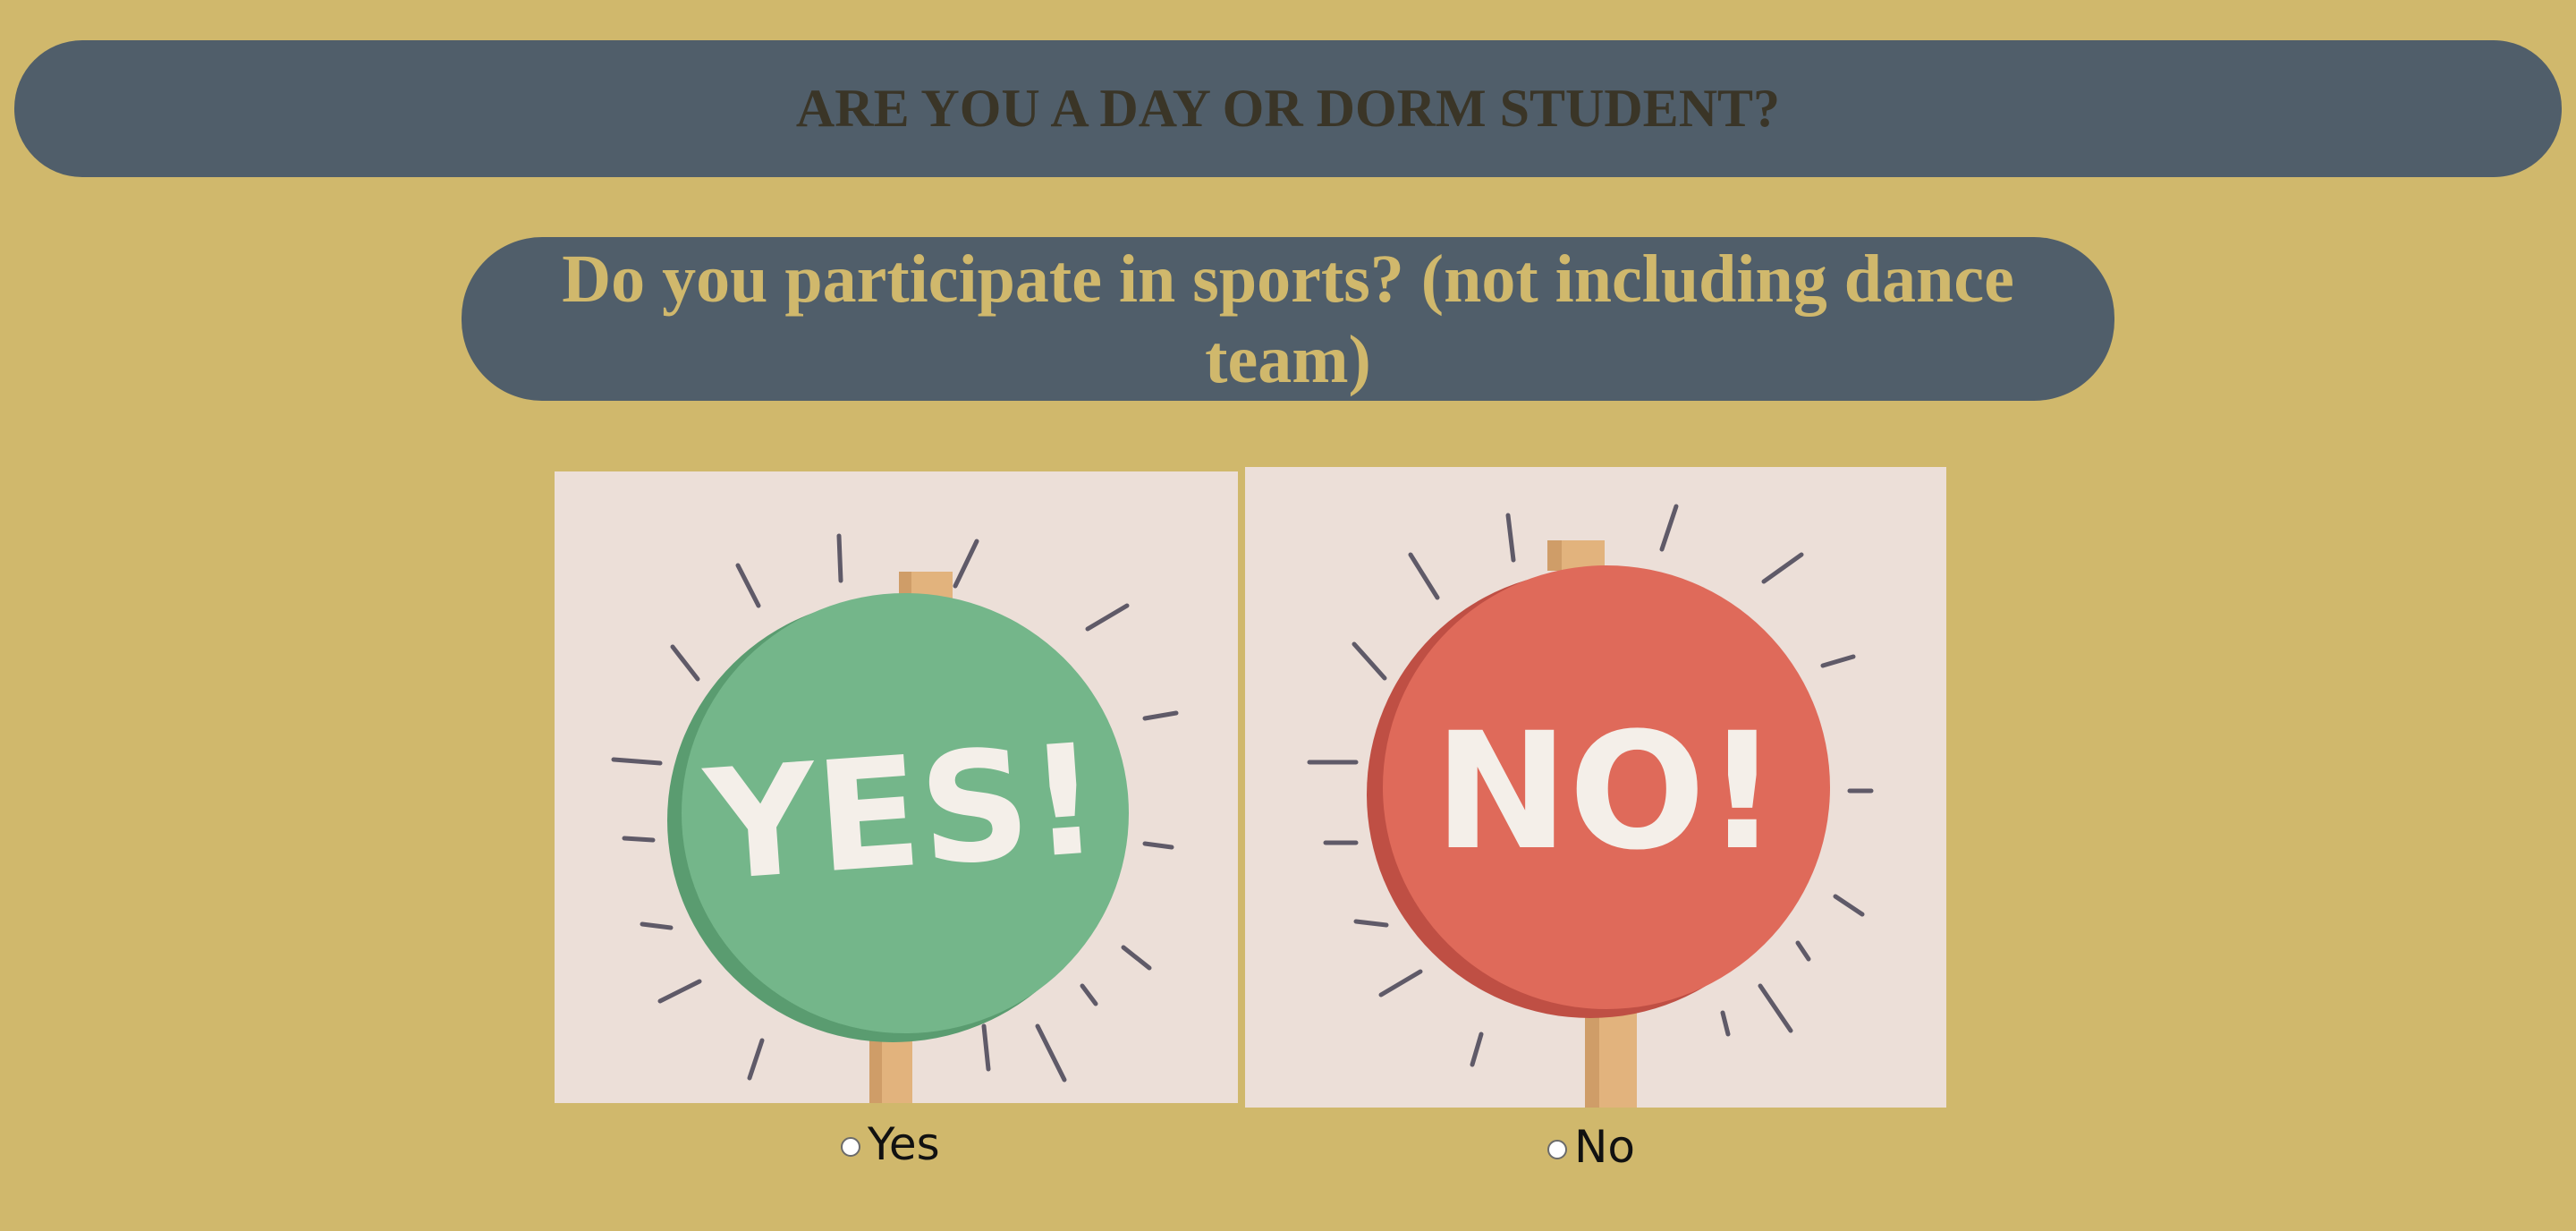 The width and height of the screenshot is (2576, 1231). What do you see at coordinates (1606, 792) in the screenshot?
I see `svg-text: NO!` at bounding box center [1606, 792].